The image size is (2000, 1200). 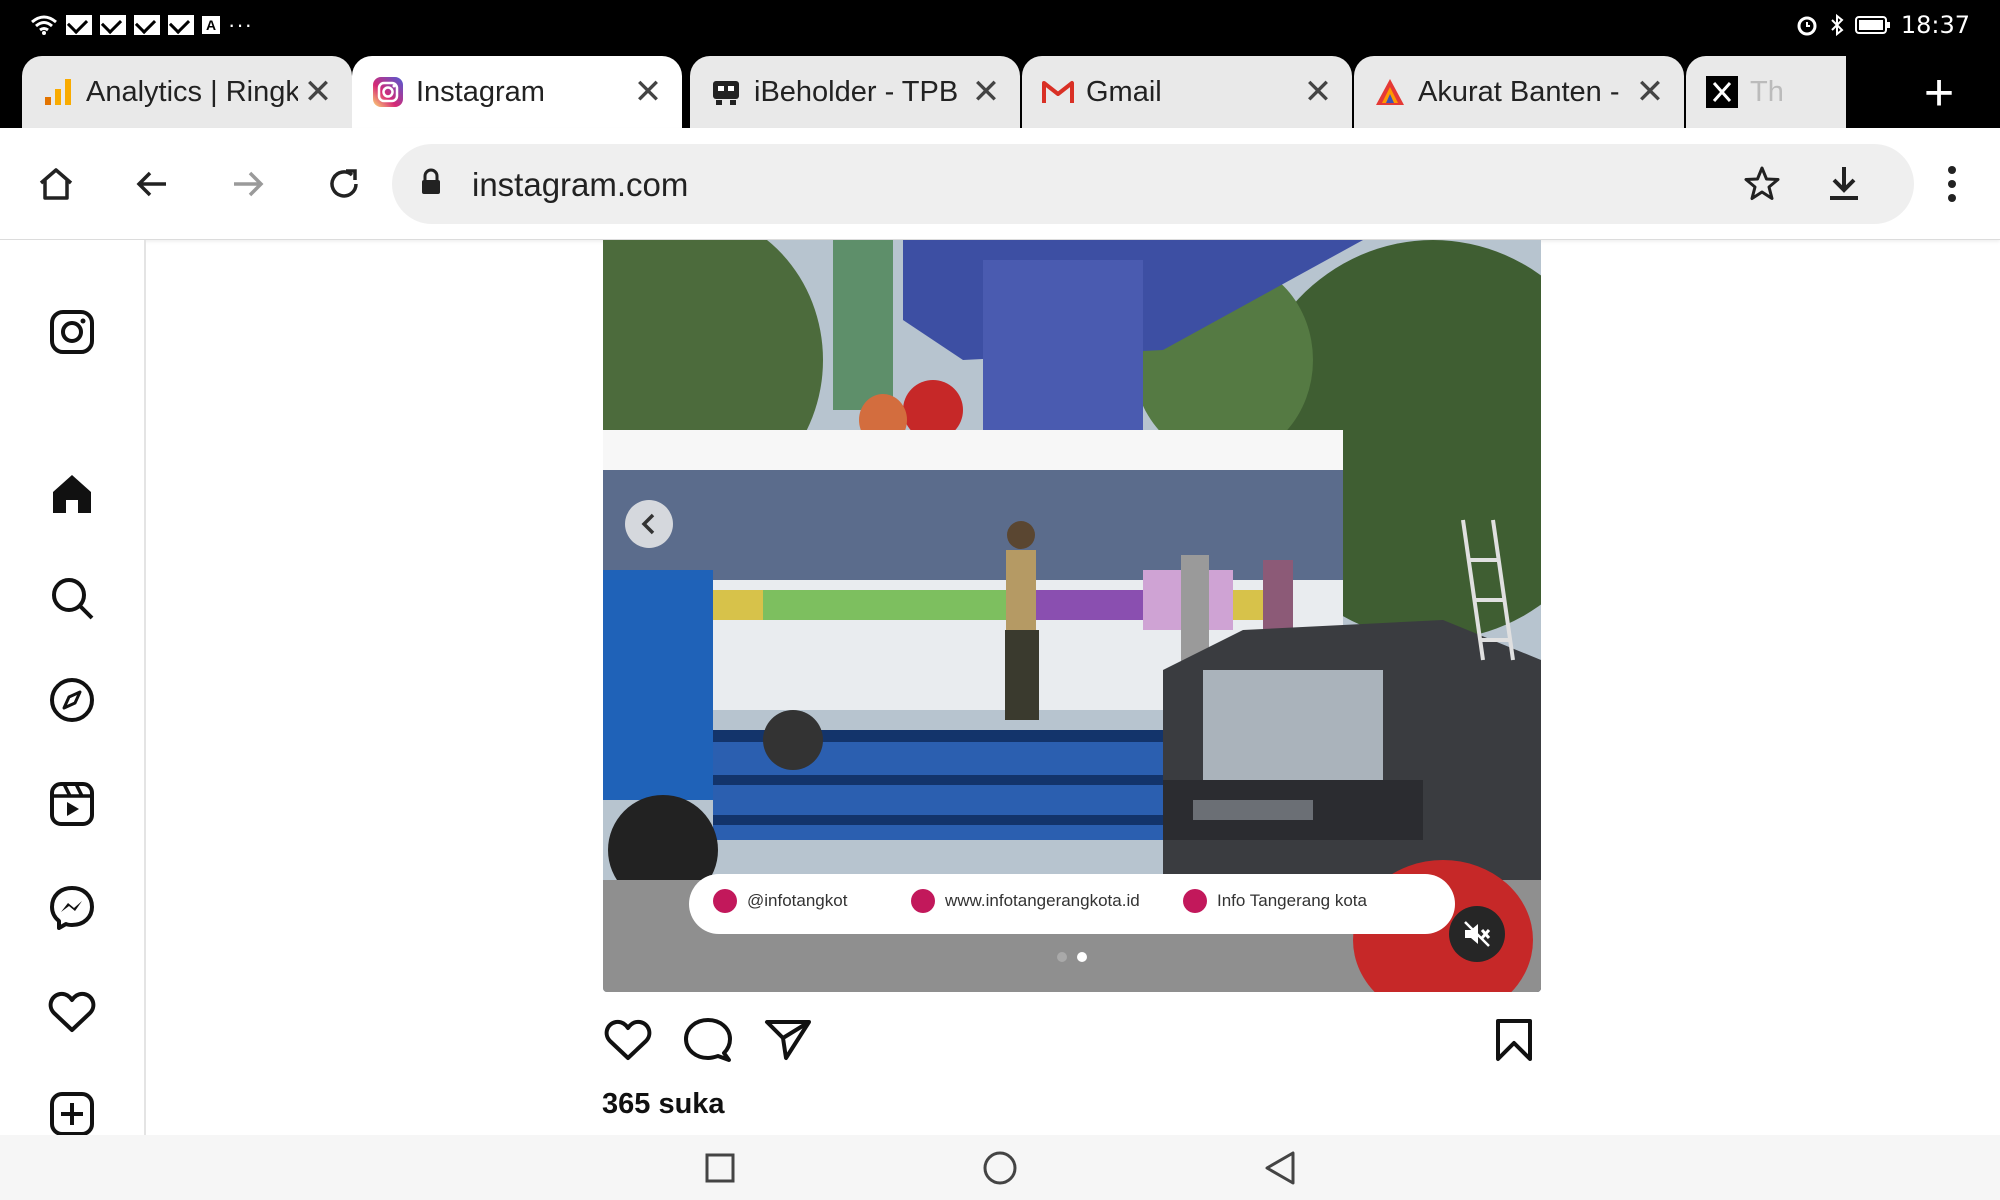 I want to click on status-time: 18:37, so click(x=1935, y=25).